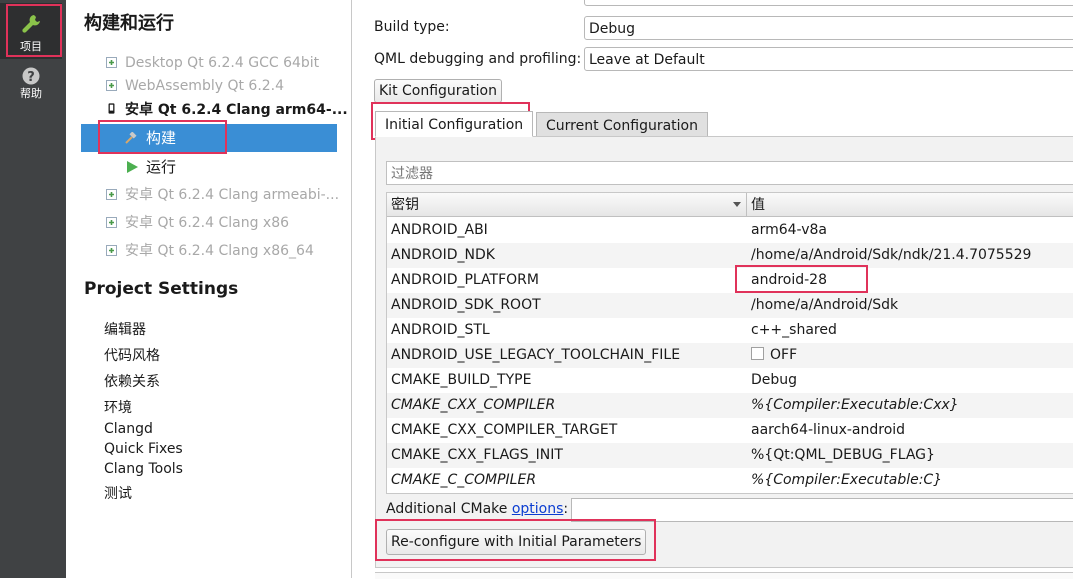 This screenshot has height=579, width=1073. Describe the element at coordinates (473, 405) in the screenshot. I see `row-key: CMAKE_CXX_COMPILER` at that location.